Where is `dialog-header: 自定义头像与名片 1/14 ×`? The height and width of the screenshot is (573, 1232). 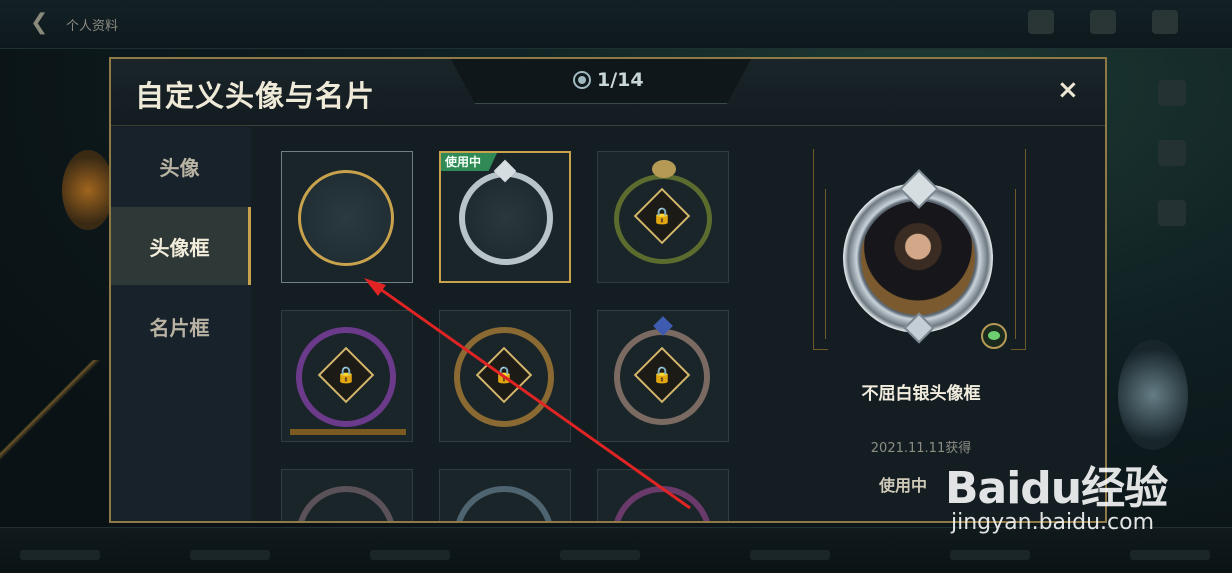
dialog-header: 自定义头像与名片 1/14 × is located at coordinates (608, 92).